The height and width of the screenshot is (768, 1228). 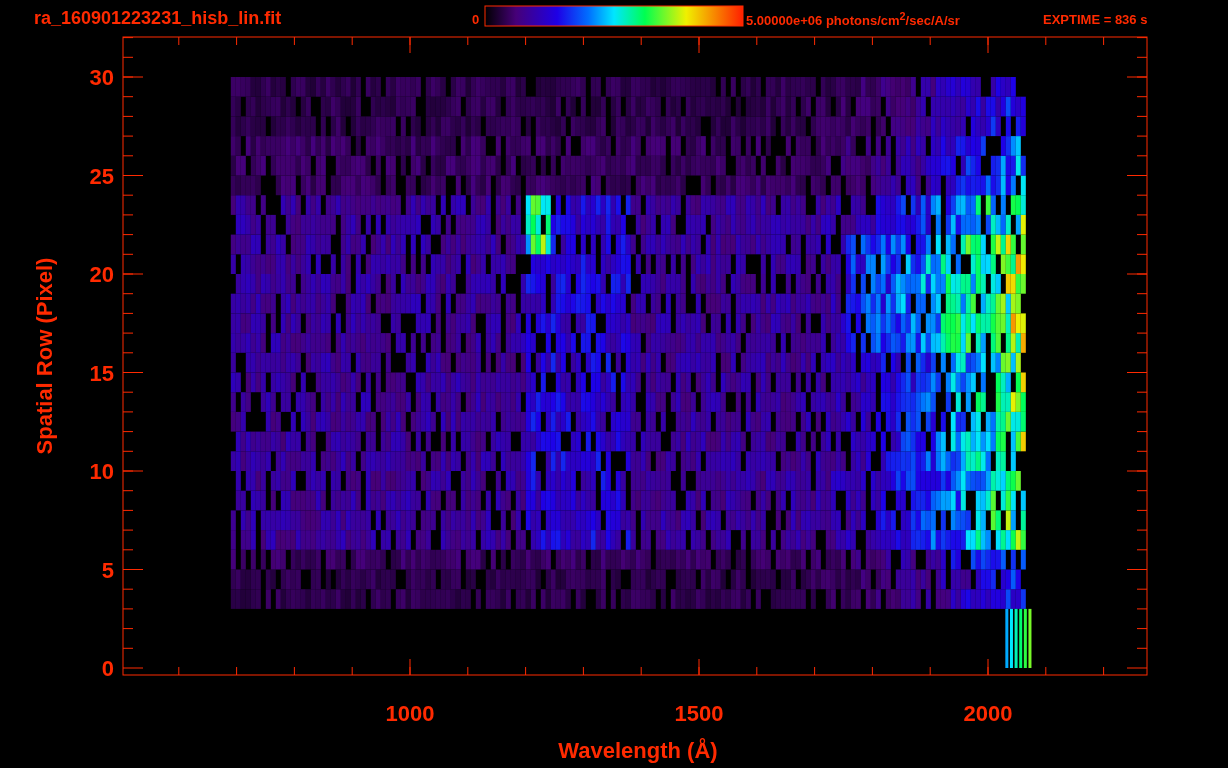 I want to click on colorbar-min-label: 0, so click(x=476, y=19).